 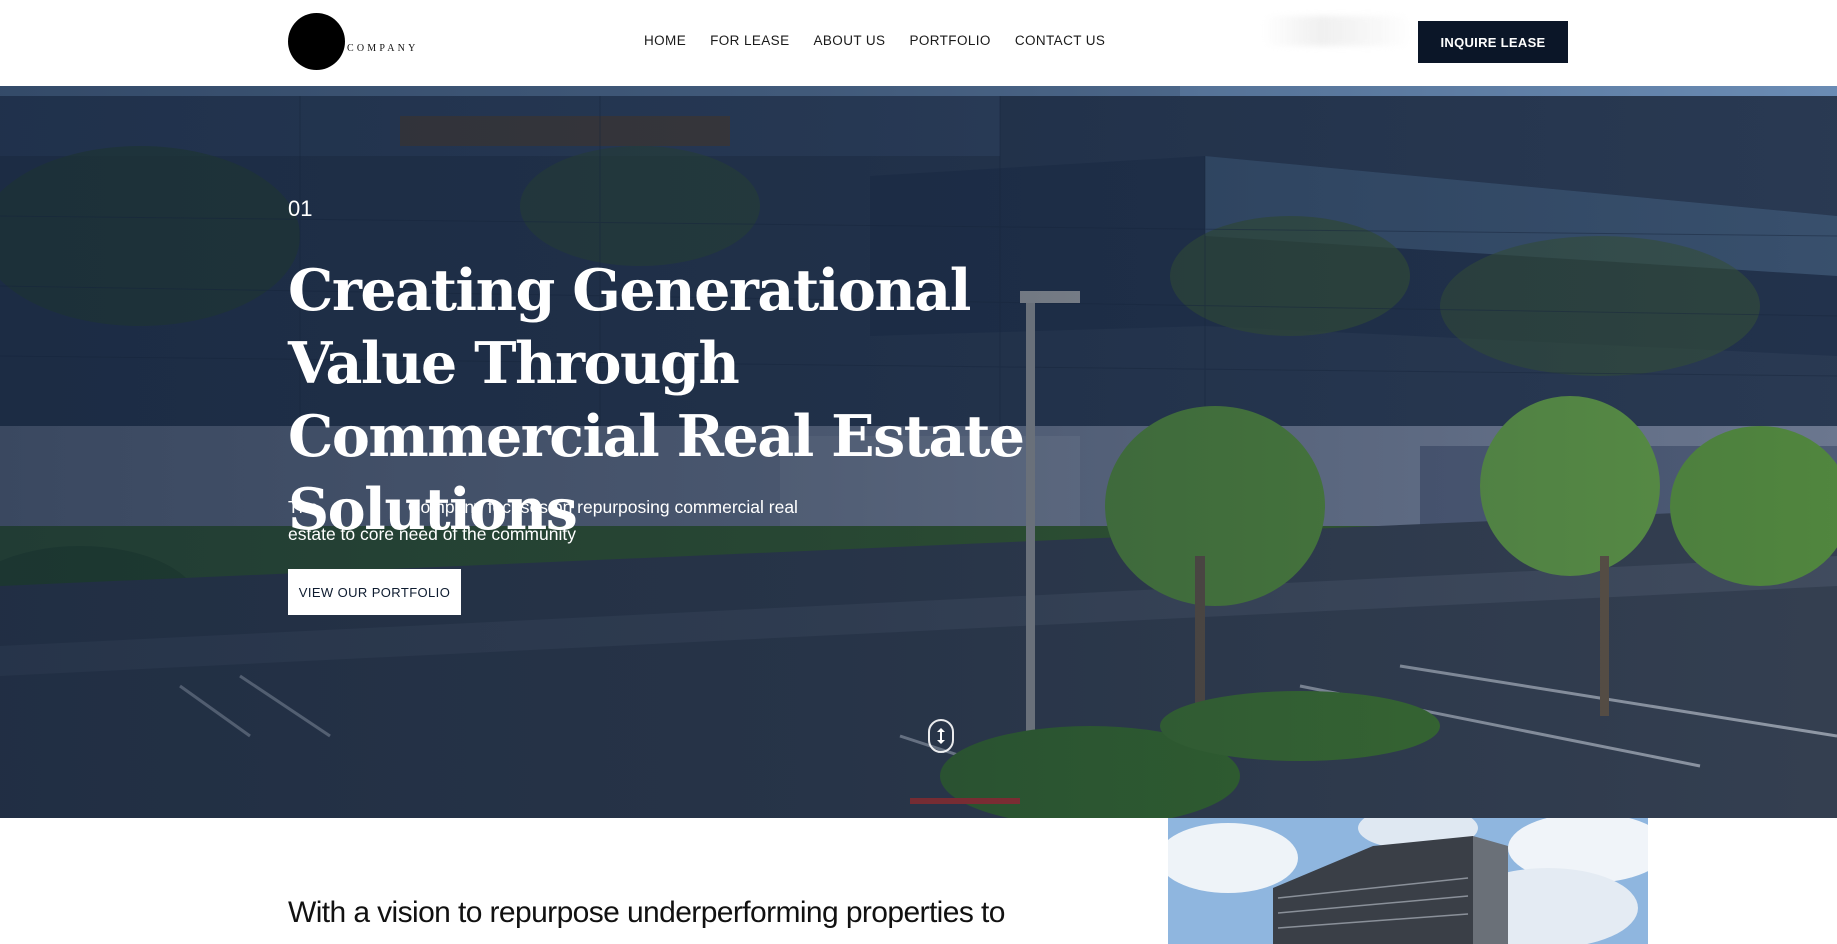 I want to click on building-photo, so click(x=1408, y=881).